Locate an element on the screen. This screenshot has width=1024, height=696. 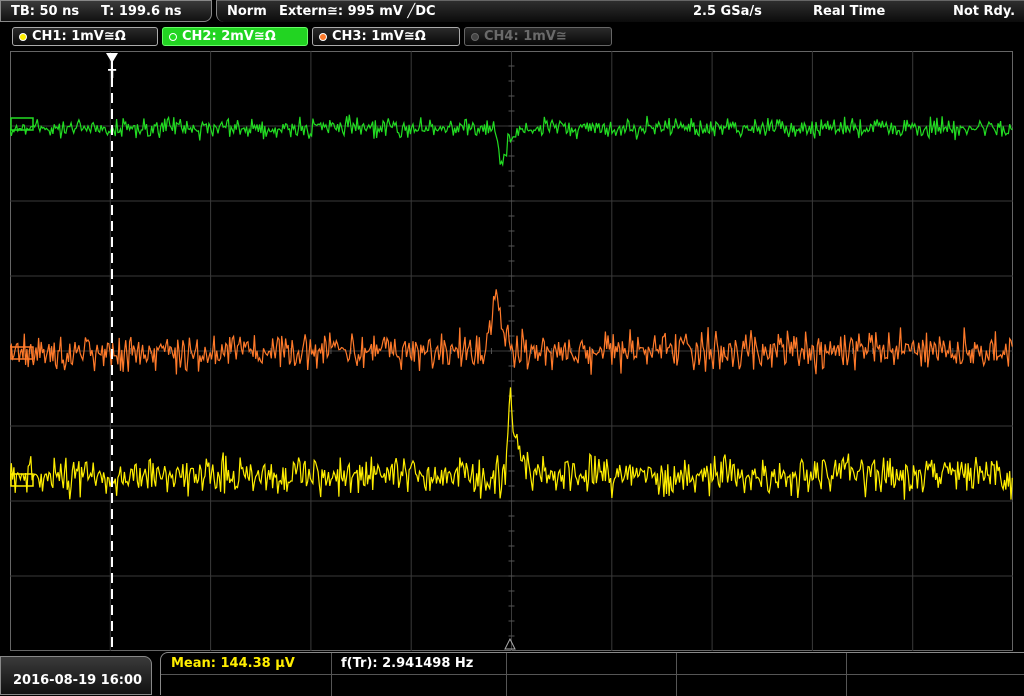
channel-1-dot-icon is located at coordinates (23, 36).